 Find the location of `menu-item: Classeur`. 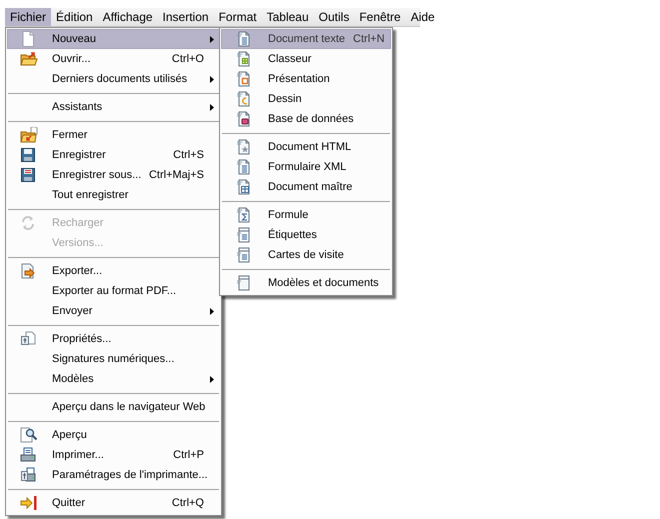

menu-item: Classeur is located at coordinates (306, 59).